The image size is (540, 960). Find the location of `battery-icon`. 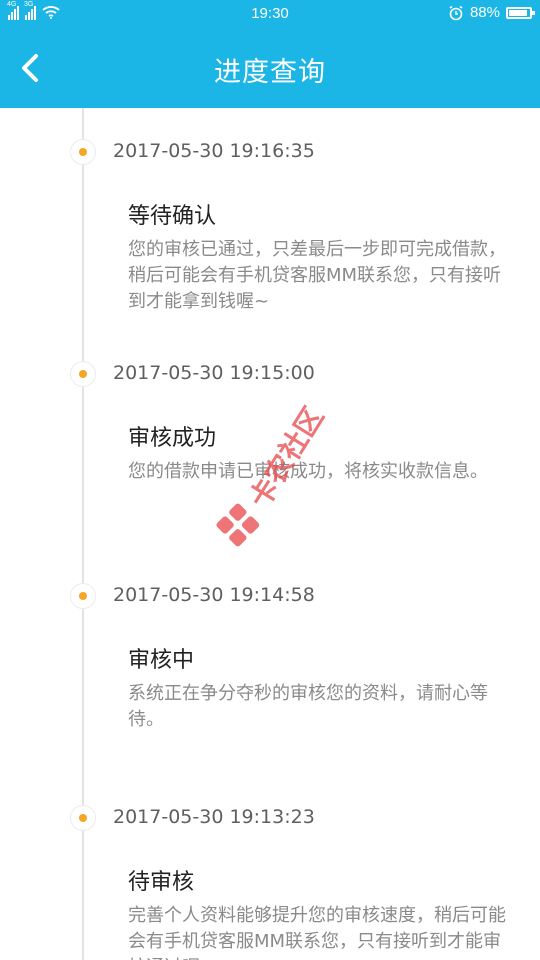

battery-icon is located at coordinates (520, 12).